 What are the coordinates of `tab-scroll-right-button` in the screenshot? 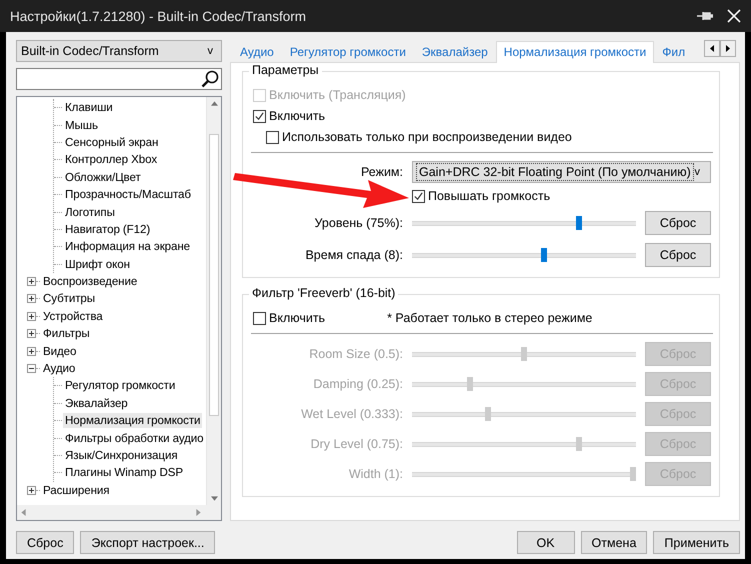 It's located at (728, 48).